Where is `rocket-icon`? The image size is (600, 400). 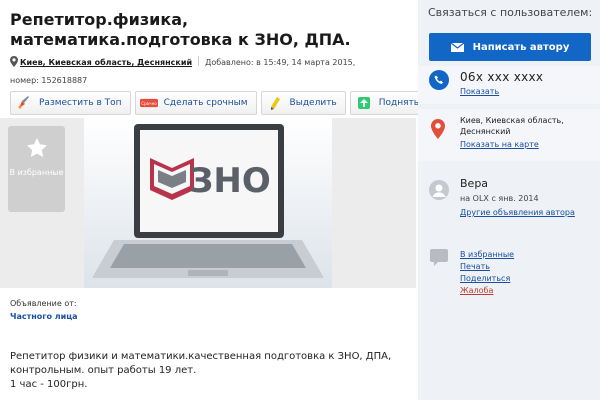 rocket-icon is located at coordinates (24, 103).